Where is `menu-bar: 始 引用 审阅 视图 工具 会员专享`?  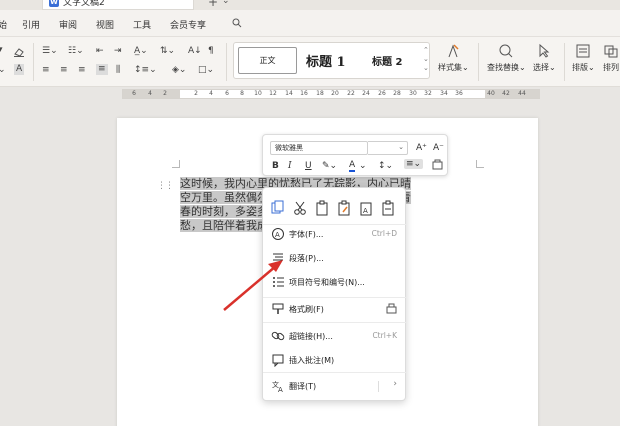 menu-bar: 始 引用 审阅 视图 工具 会员专享 is located at coordinates (310, 23).